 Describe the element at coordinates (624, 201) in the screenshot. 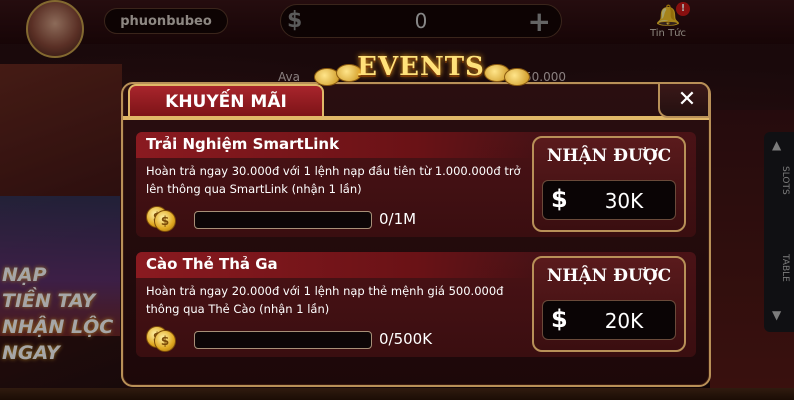

I see `reward-amount: 30K` at that location.